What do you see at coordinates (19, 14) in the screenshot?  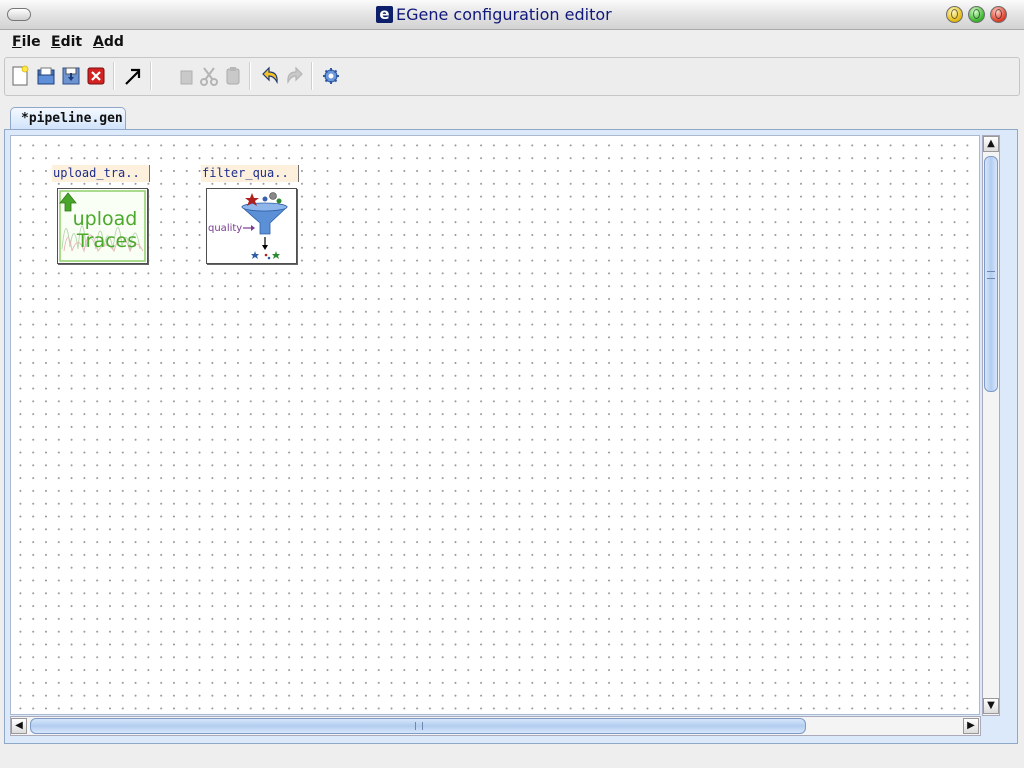 I see `window-menu-button` at bounding box center [19, 14].